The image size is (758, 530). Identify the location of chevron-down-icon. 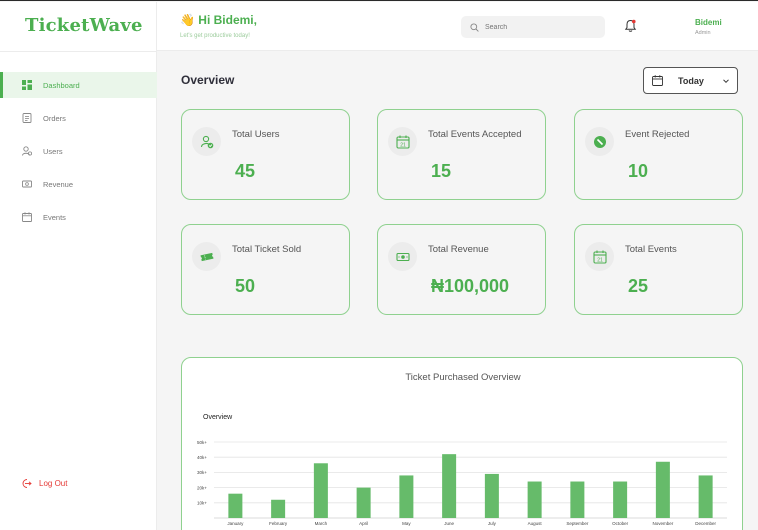
(726, 80).